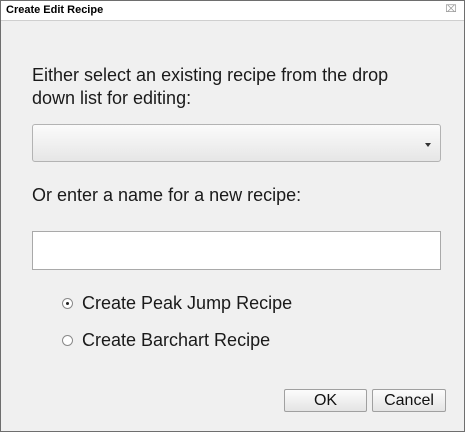  I want to click on cancel-button: Cancel, so click(409, 400).